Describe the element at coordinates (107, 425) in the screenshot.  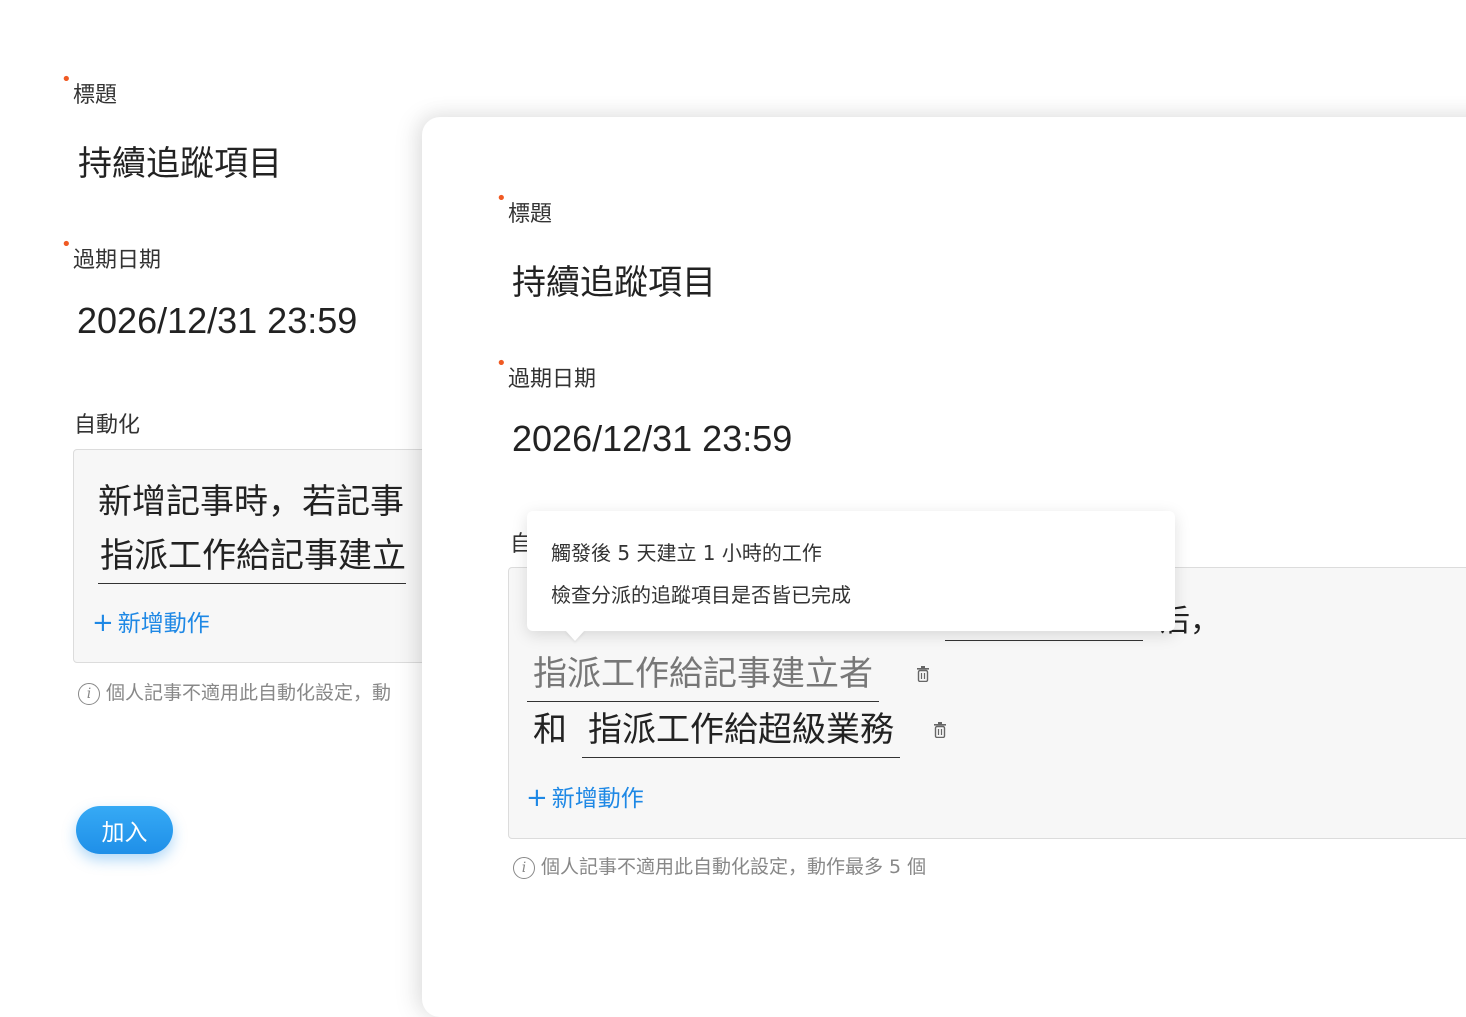
I see `automation-label: 自動化` at that location.